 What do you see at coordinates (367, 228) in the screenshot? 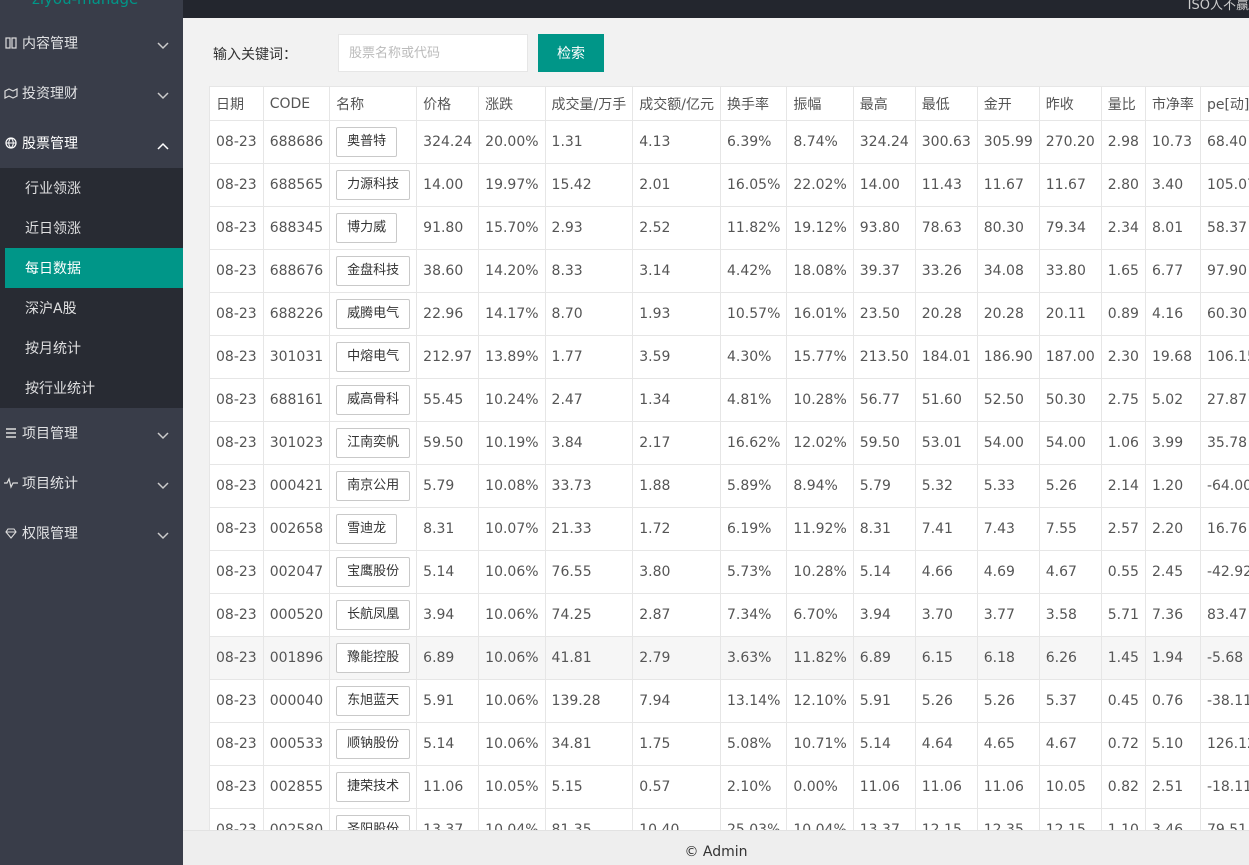
I see `stock-name-button: 博力威` at bounding box center [367, 228].